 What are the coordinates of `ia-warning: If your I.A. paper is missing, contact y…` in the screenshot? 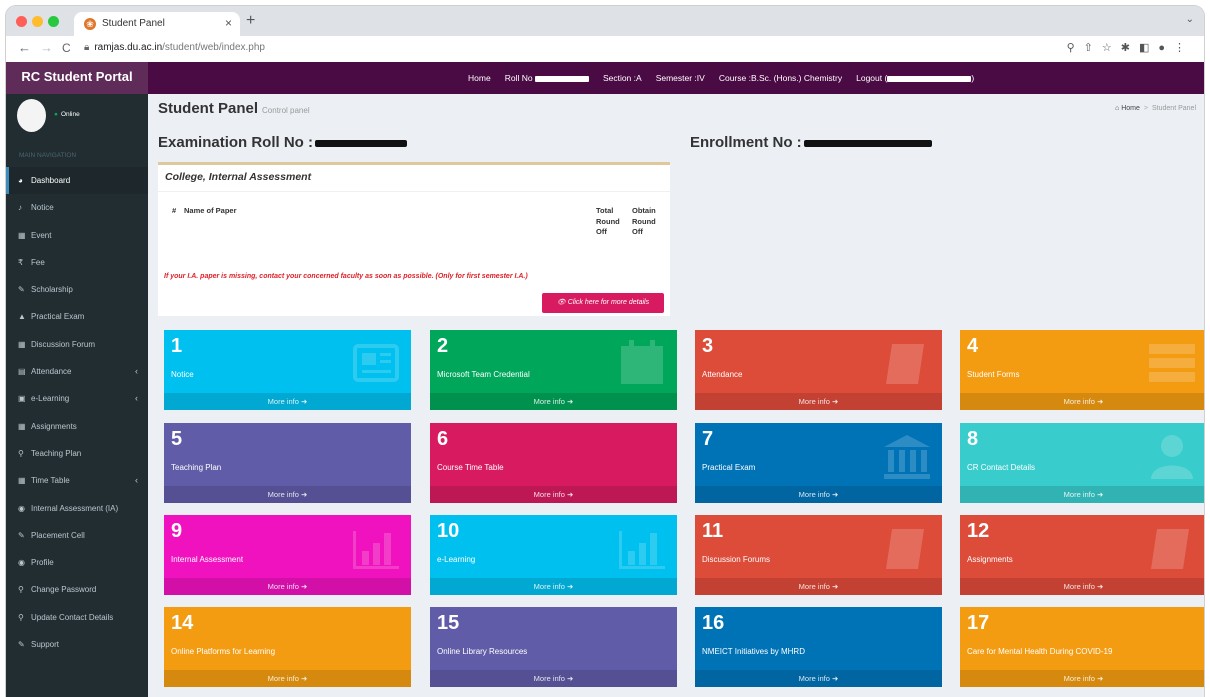 It's located at (346, 276).